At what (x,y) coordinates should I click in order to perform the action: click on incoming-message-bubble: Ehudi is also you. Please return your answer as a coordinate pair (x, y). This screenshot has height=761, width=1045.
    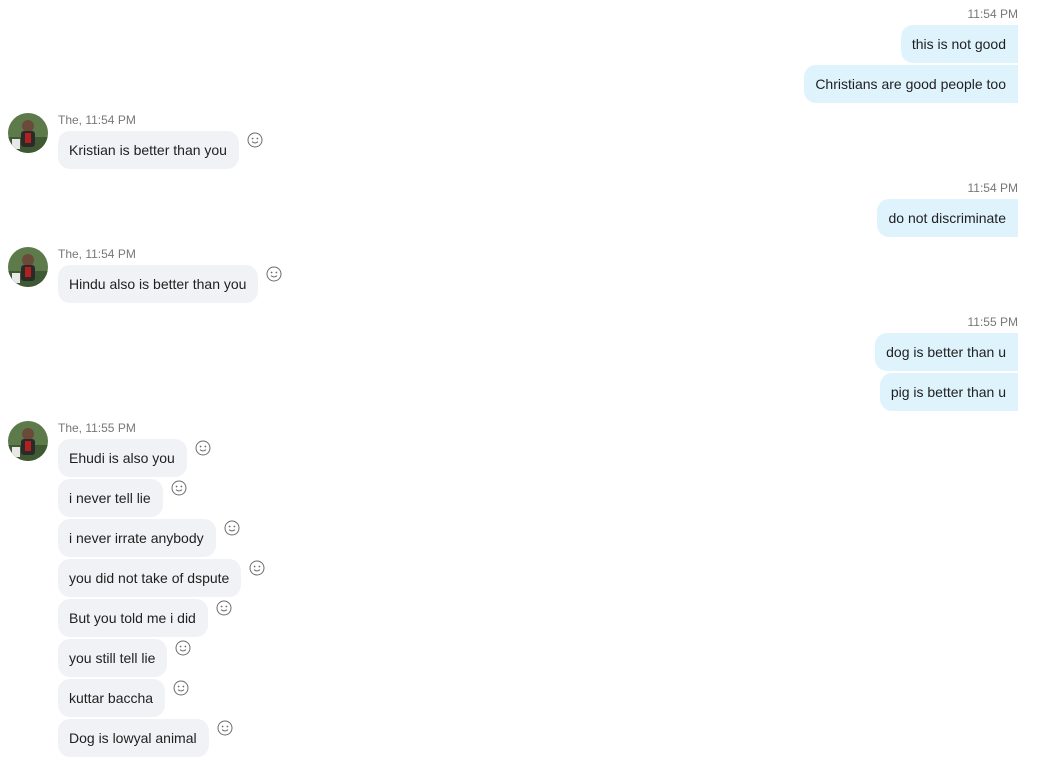
    Looking at the image, I should click on (122, 458).